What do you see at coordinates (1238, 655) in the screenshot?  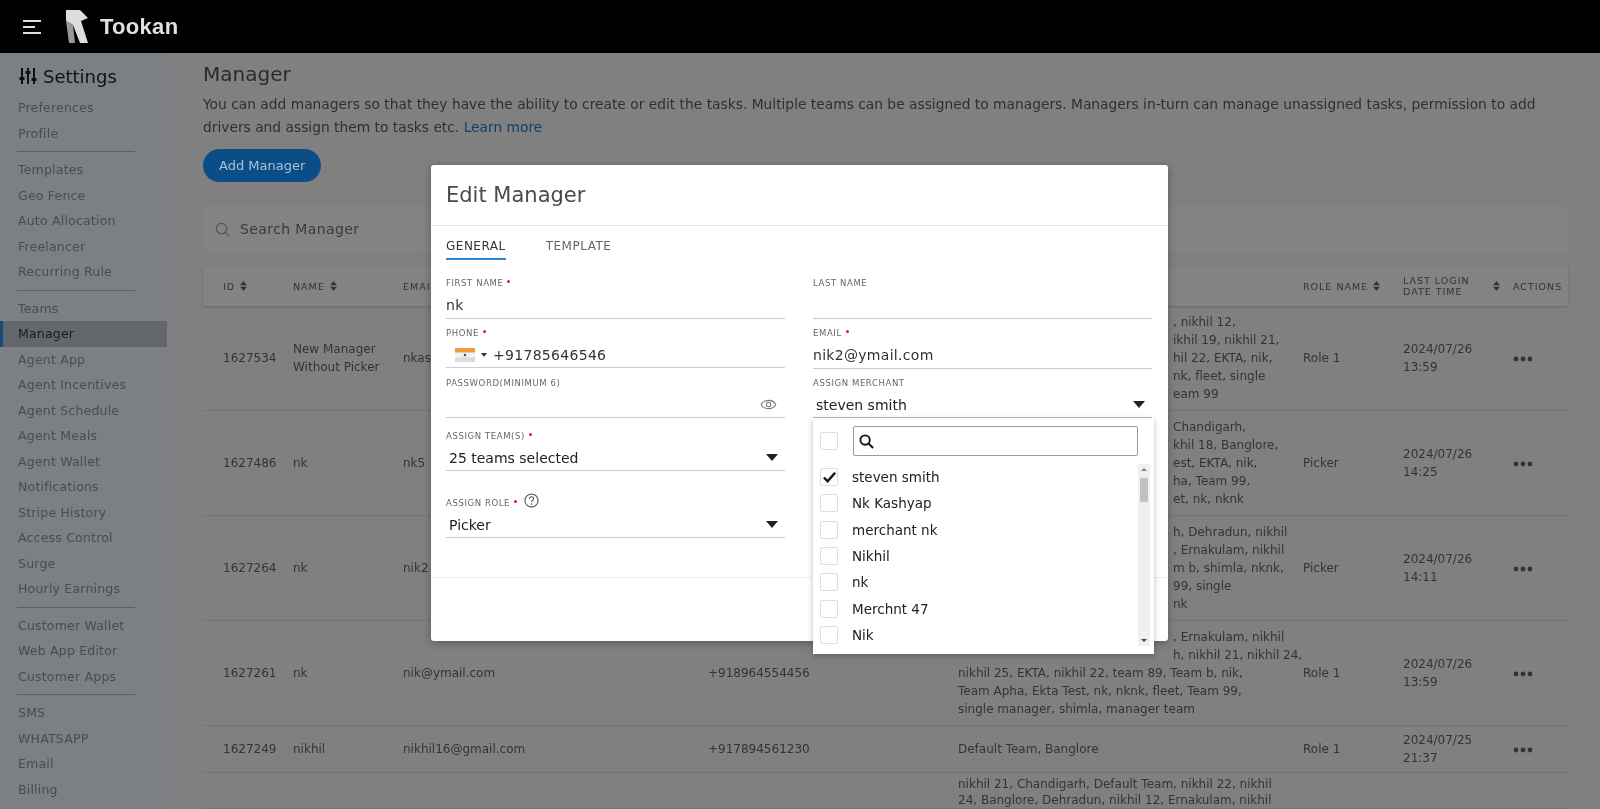 I see `table-cell: h, nikhil 21, nikhil 24,` at bounding box center [1238, 655].